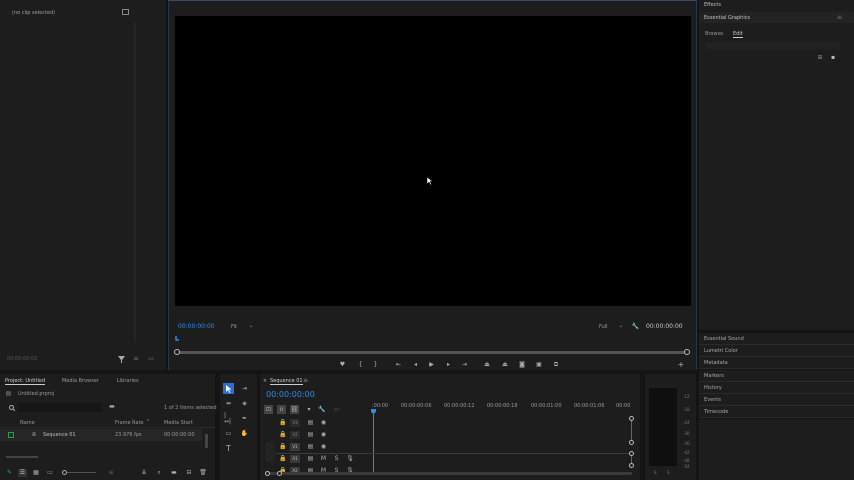 This screenshot has height=480, width=854. What do you see at coordinates (50, 472) in the screenshot?
I see `freeform-view-icon: ▭` at bounding box center [50, 472].